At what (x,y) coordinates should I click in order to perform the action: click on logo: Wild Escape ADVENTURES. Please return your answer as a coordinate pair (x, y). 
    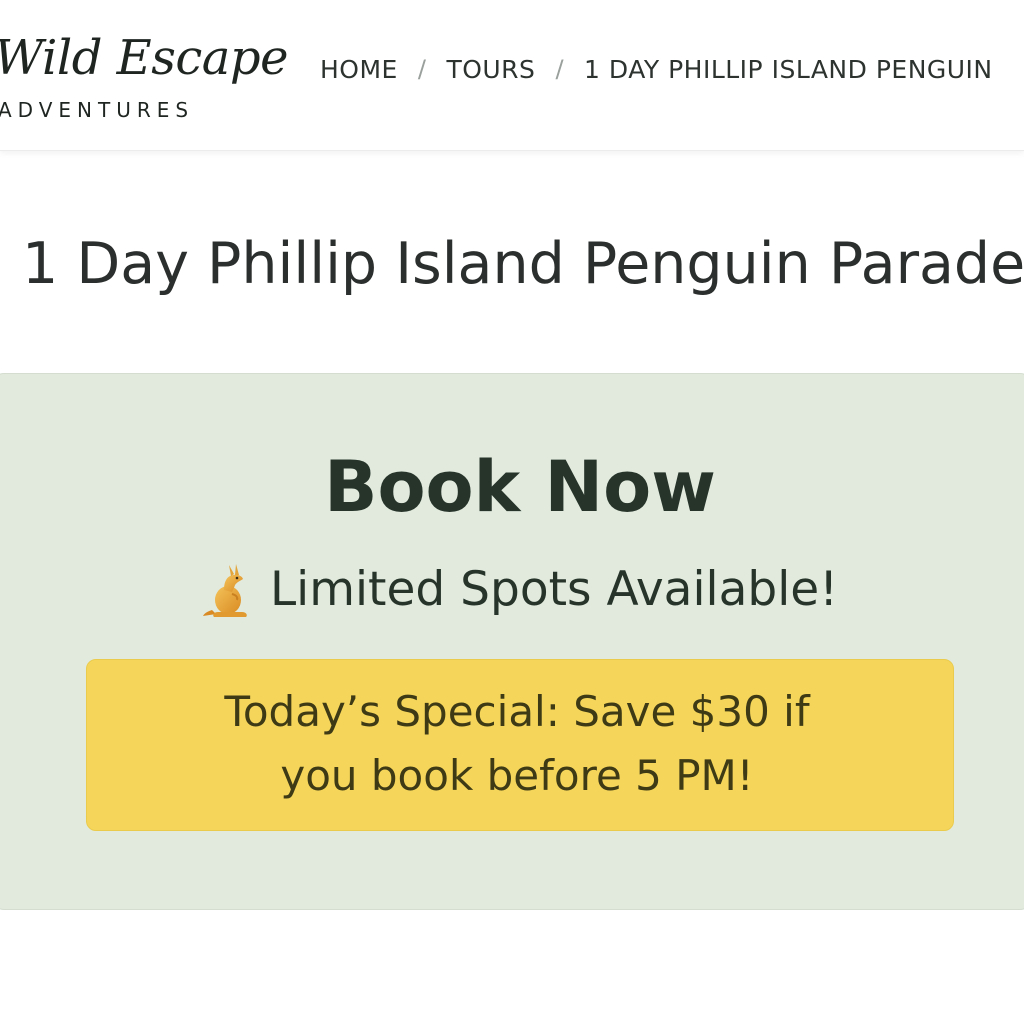
    Looking at the image, I should click on (144, 79).